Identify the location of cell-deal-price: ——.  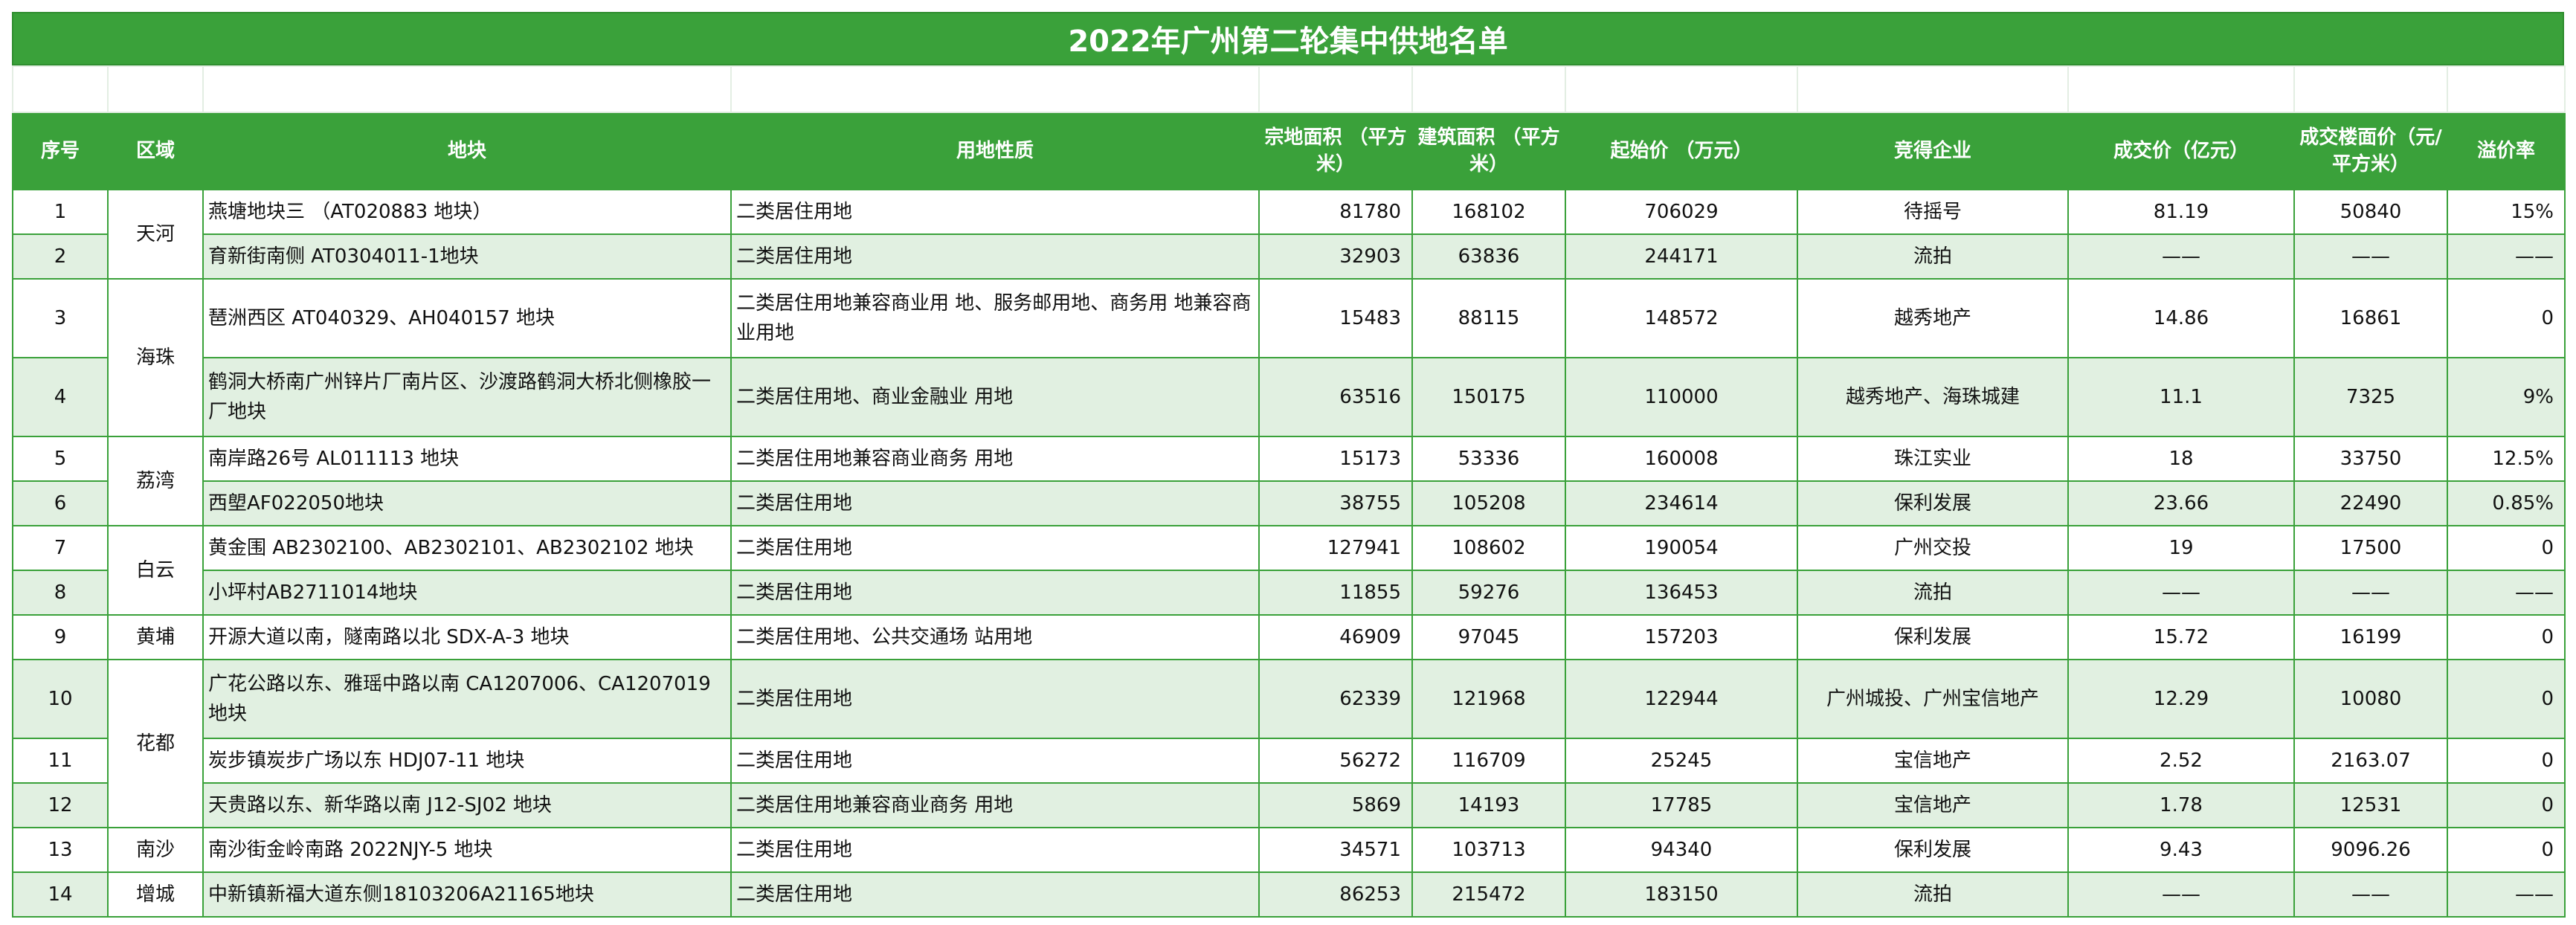
(2181, 593).